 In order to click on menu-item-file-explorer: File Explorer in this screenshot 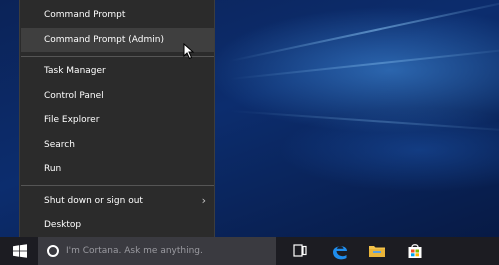, I will do `click(117, 120)`.